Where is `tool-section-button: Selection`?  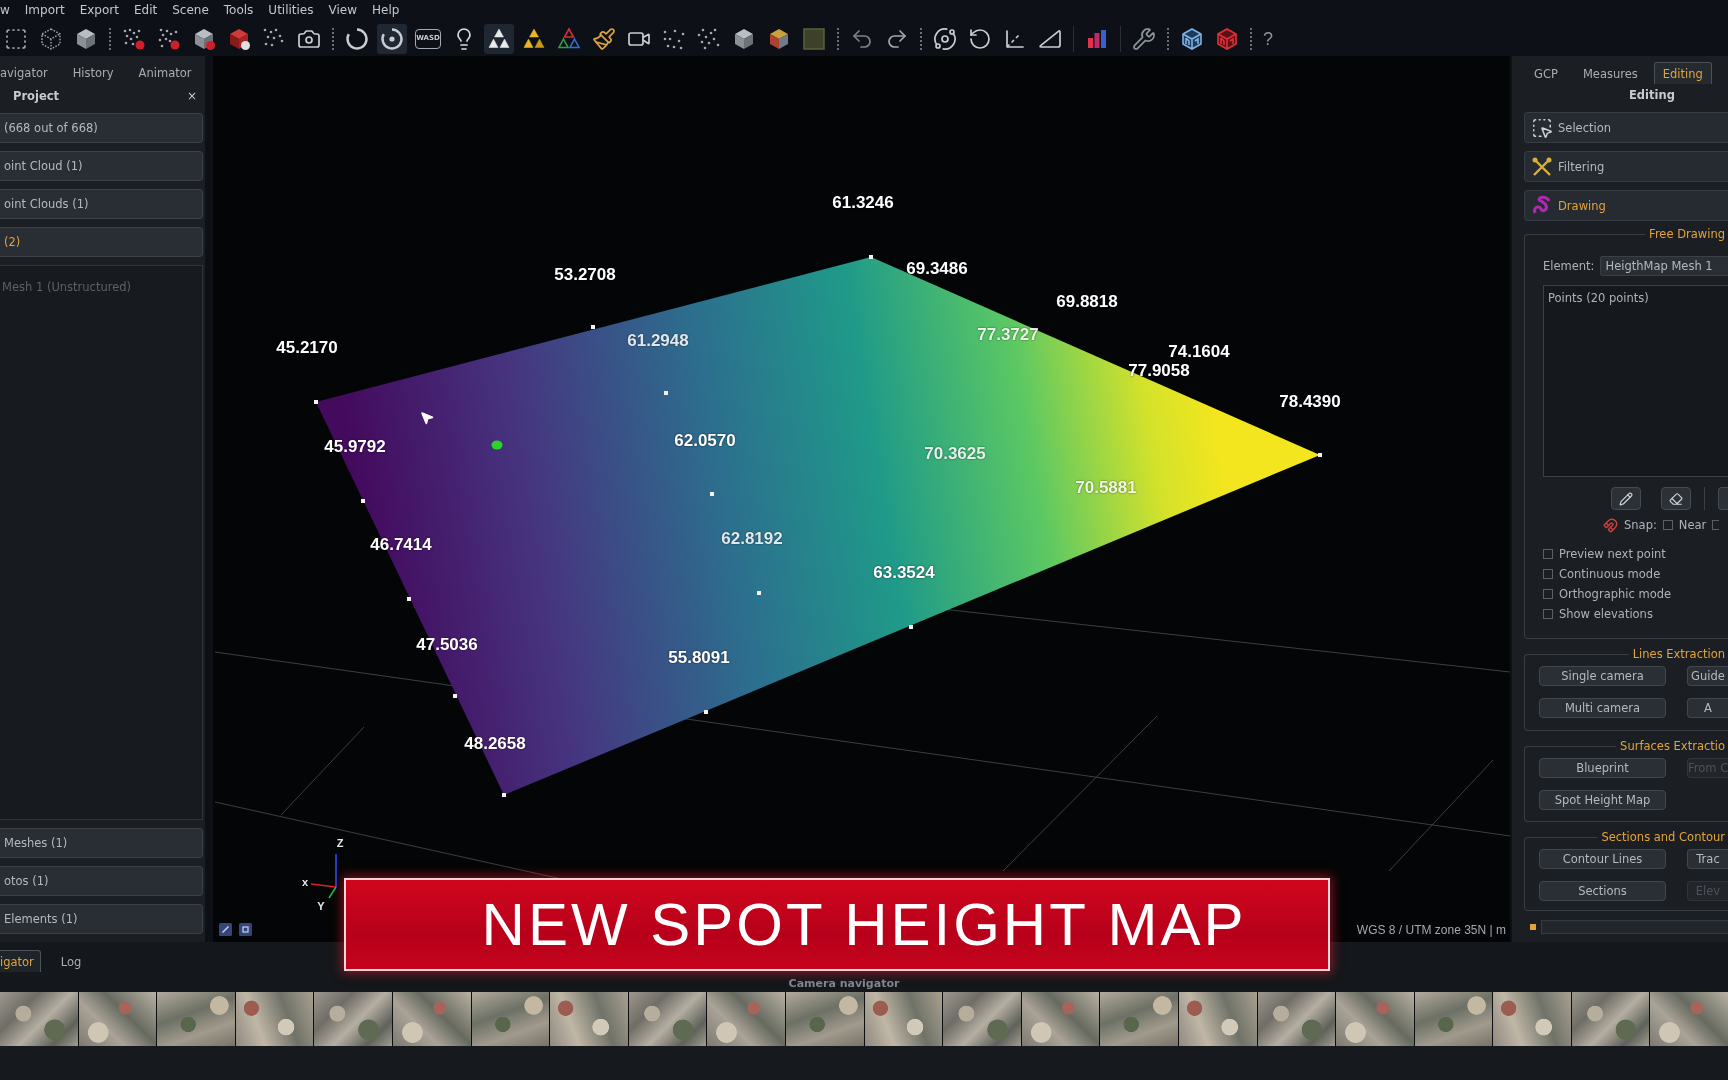 tool-section-button: Selection is located at coordinates (1626, 127).